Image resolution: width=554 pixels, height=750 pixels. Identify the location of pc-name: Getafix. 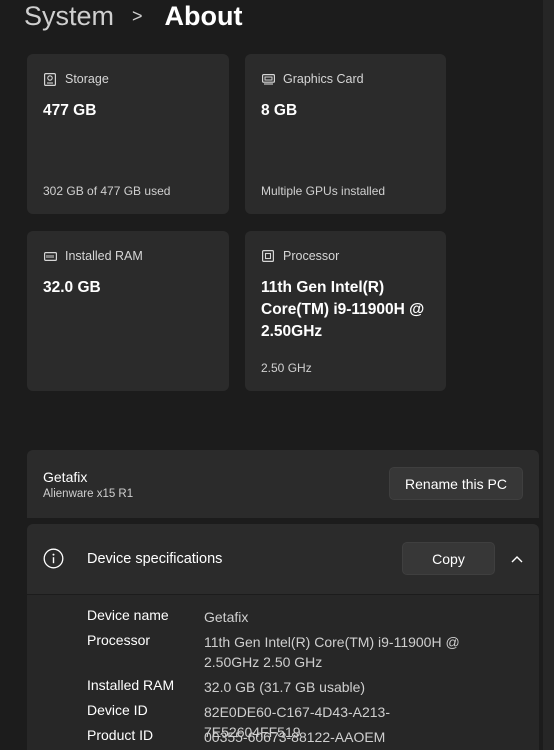
(65, 477).